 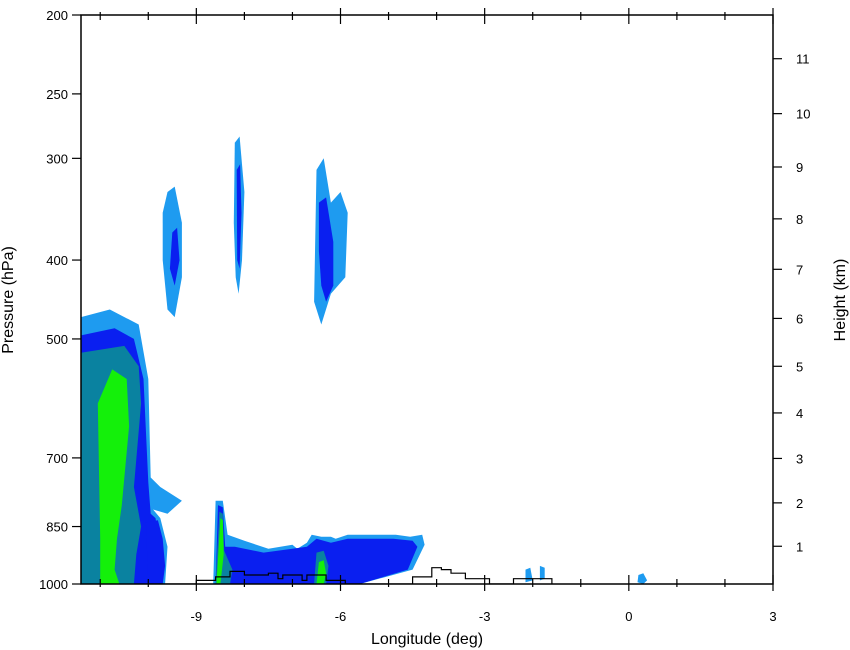 I want to click on y2-tick-label: 6, so click(x=799, y=318).